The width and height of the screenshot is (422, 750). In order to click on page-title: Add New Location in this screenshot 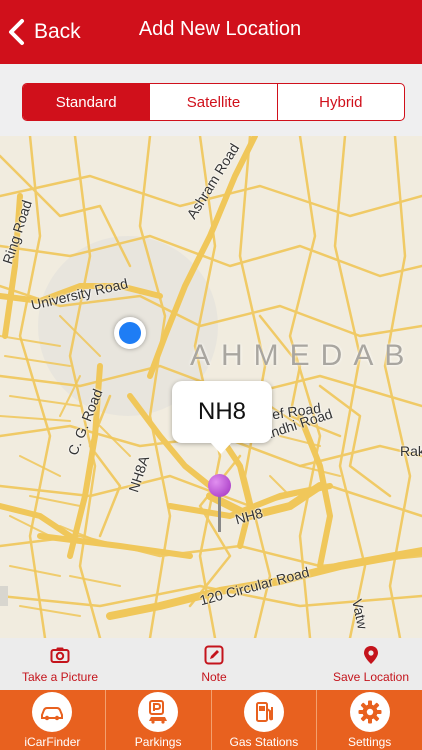, I will do `click(220, 29)`.